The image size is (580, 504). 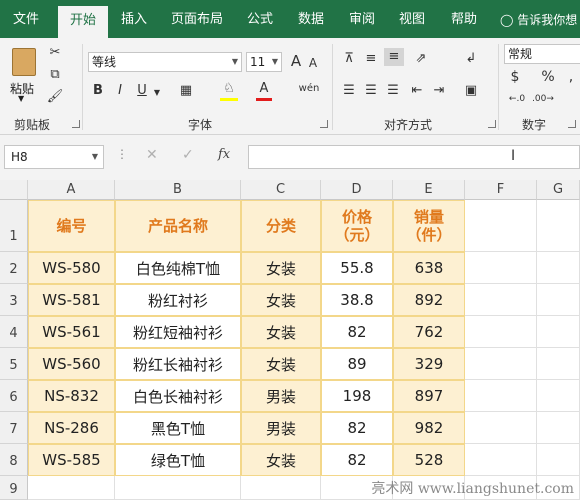 What do you see at coordinates (264, 90) in the screenshot?
I see `font-color-icon: A` at bounding box center [264, 90].